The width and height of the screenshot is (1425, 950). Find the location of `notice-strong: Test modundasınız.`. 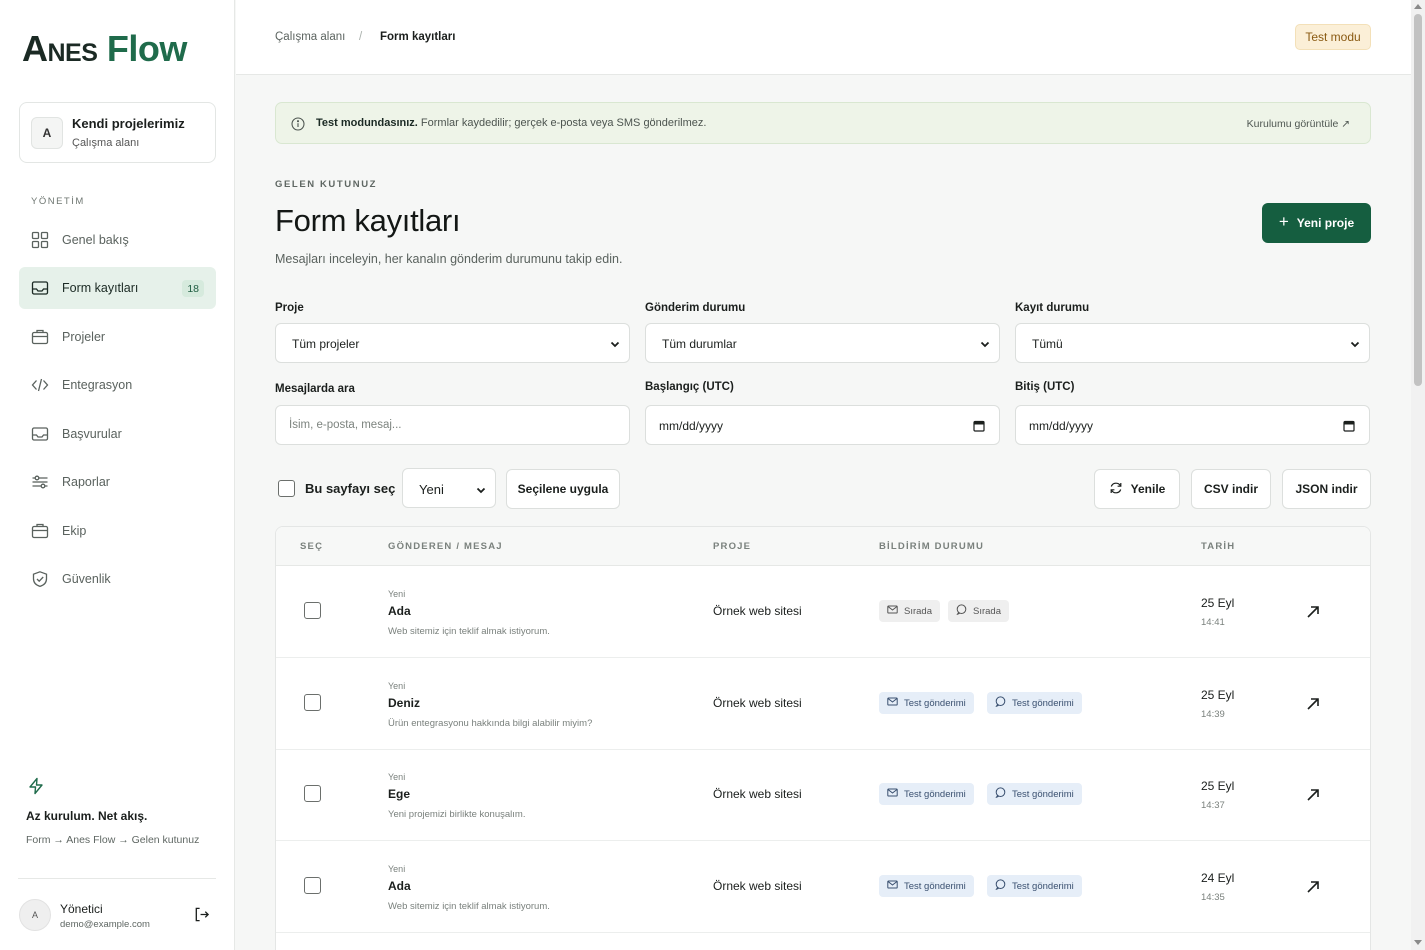

notice-strong: Test modundasınız. is located at coordinates (367, 123).